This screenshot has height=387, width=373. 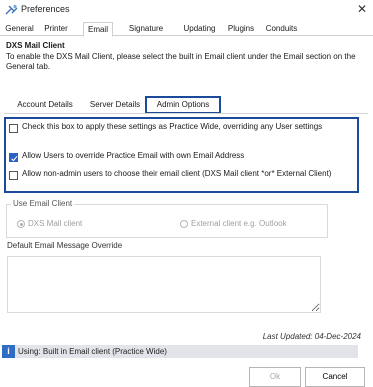 What do you see at coordinates (164, 284) in the screenshot?
I see `override-textarea` at bounding box center [164, 284].